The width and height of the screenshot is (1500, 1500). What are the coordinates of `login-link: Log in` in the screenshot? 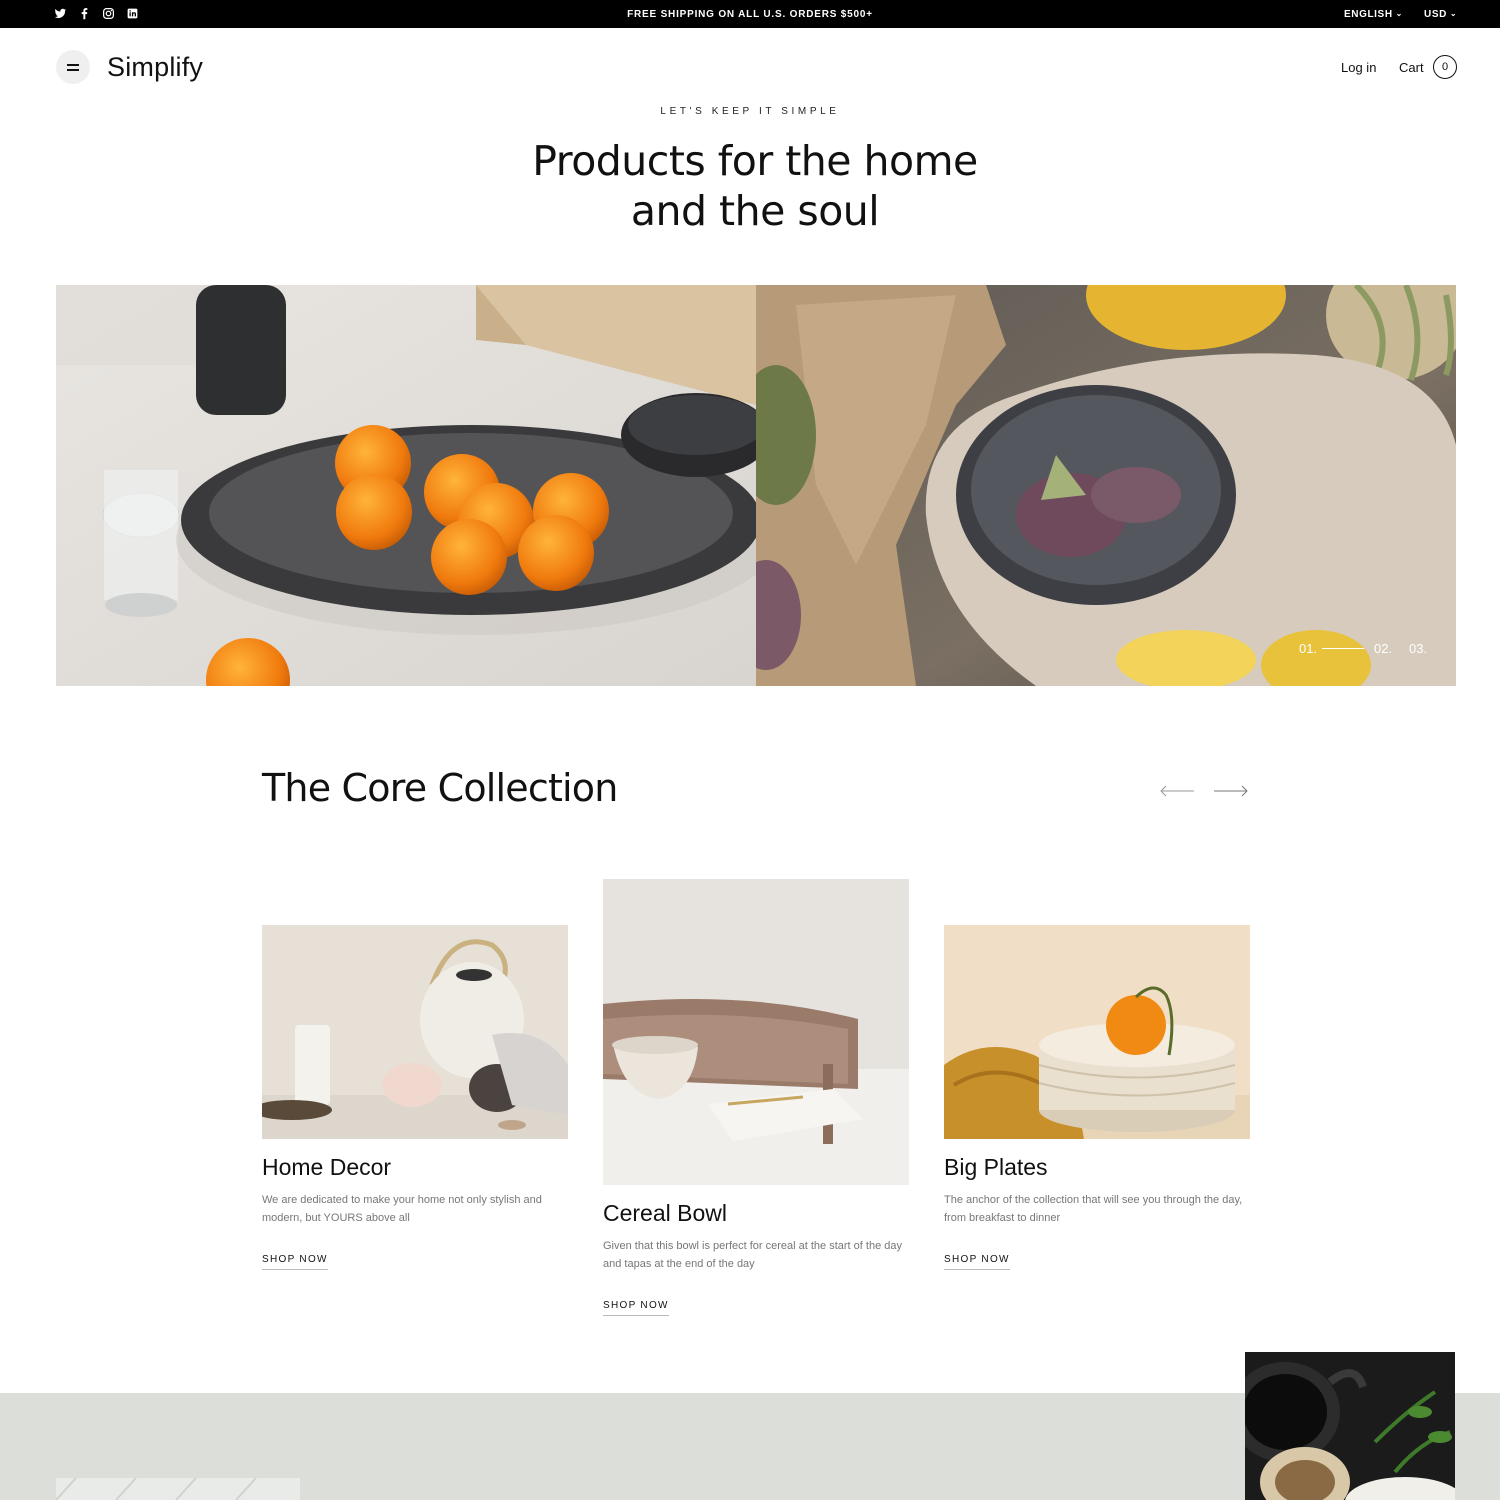 It's located at (1358, 67).